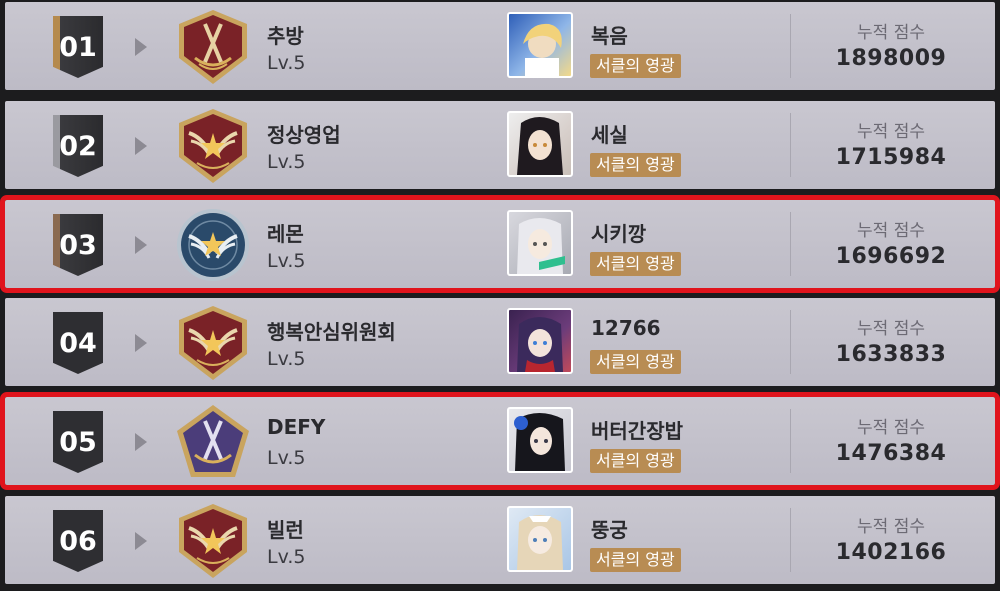 This screenshot has height=591, width=1000. What do you see at coordinates (285, 234) in the screenshot?
I see `guild-name: 레몬` at bounding box center [285, 234].